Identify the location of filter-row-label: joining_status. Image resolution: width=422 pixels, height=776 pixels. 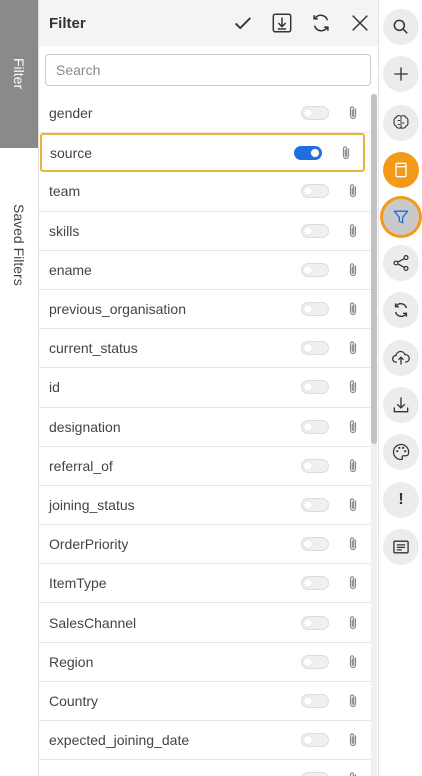
(92, 504).